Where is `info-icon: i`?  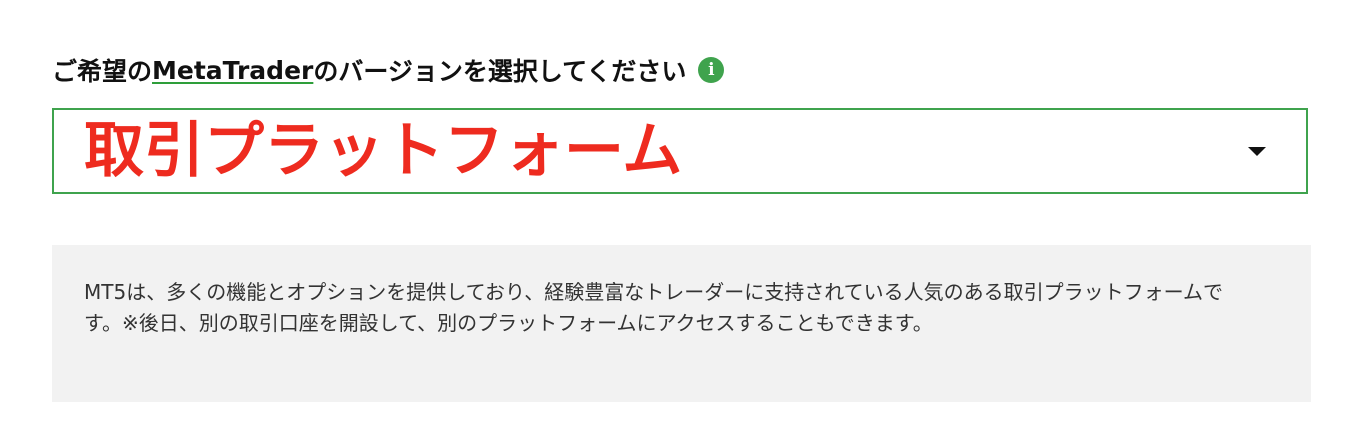
info-icon: i is located at coordinates (711, 70).